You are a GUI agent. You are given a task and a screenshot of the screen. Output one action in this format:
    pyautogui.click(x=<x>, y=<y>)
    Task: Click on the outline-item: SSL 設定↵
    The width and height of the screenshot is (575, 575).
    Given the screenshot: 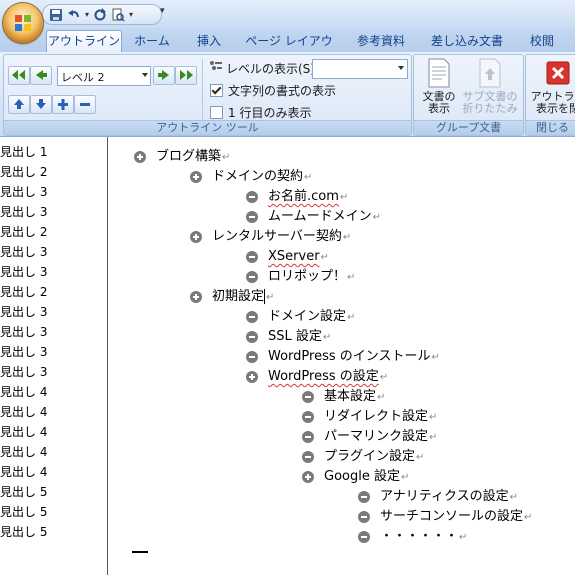 What is the action you would take?
    pyautogui.click(x=410, y=337)
    